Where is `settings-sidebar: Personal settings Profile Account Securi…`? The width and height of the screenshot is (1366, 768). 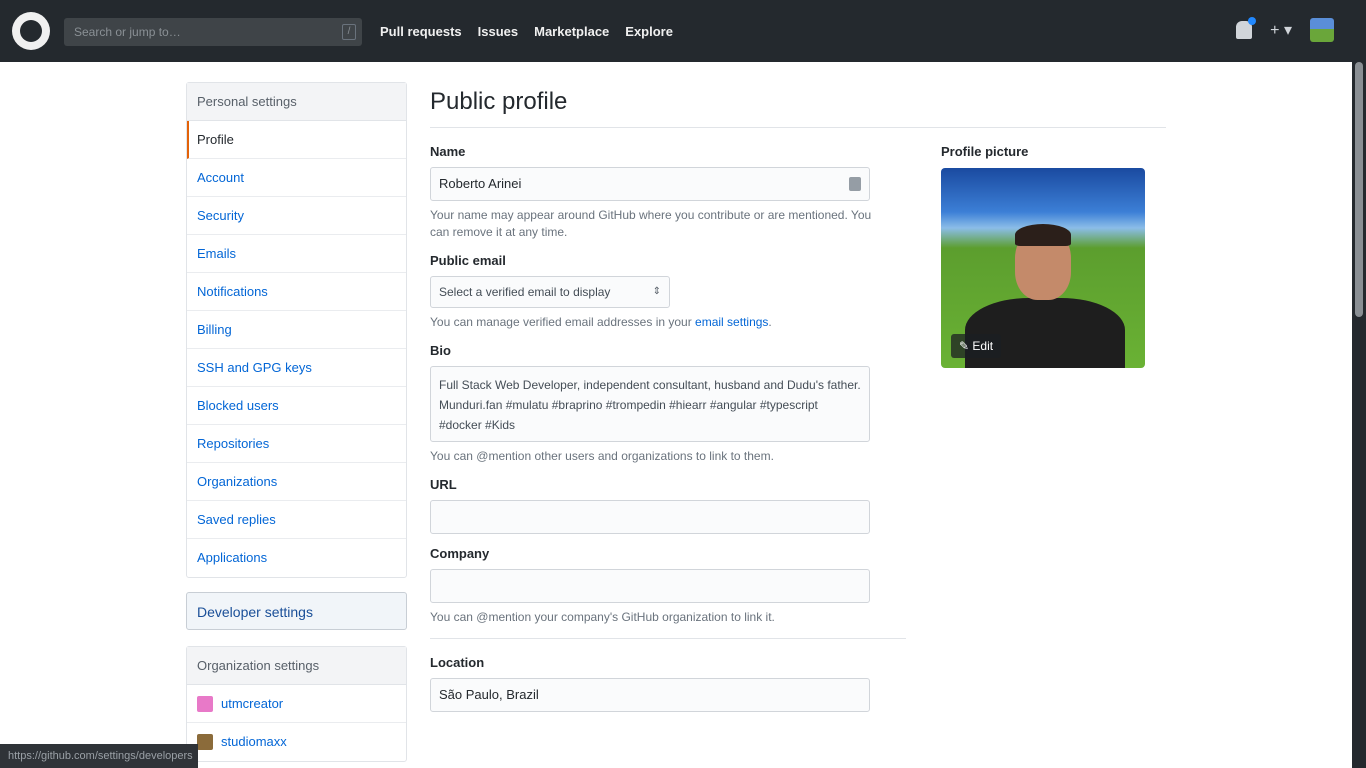 settings-sidebar: Personal settings Profile Account Securi… is located at coordinates (296, 422).